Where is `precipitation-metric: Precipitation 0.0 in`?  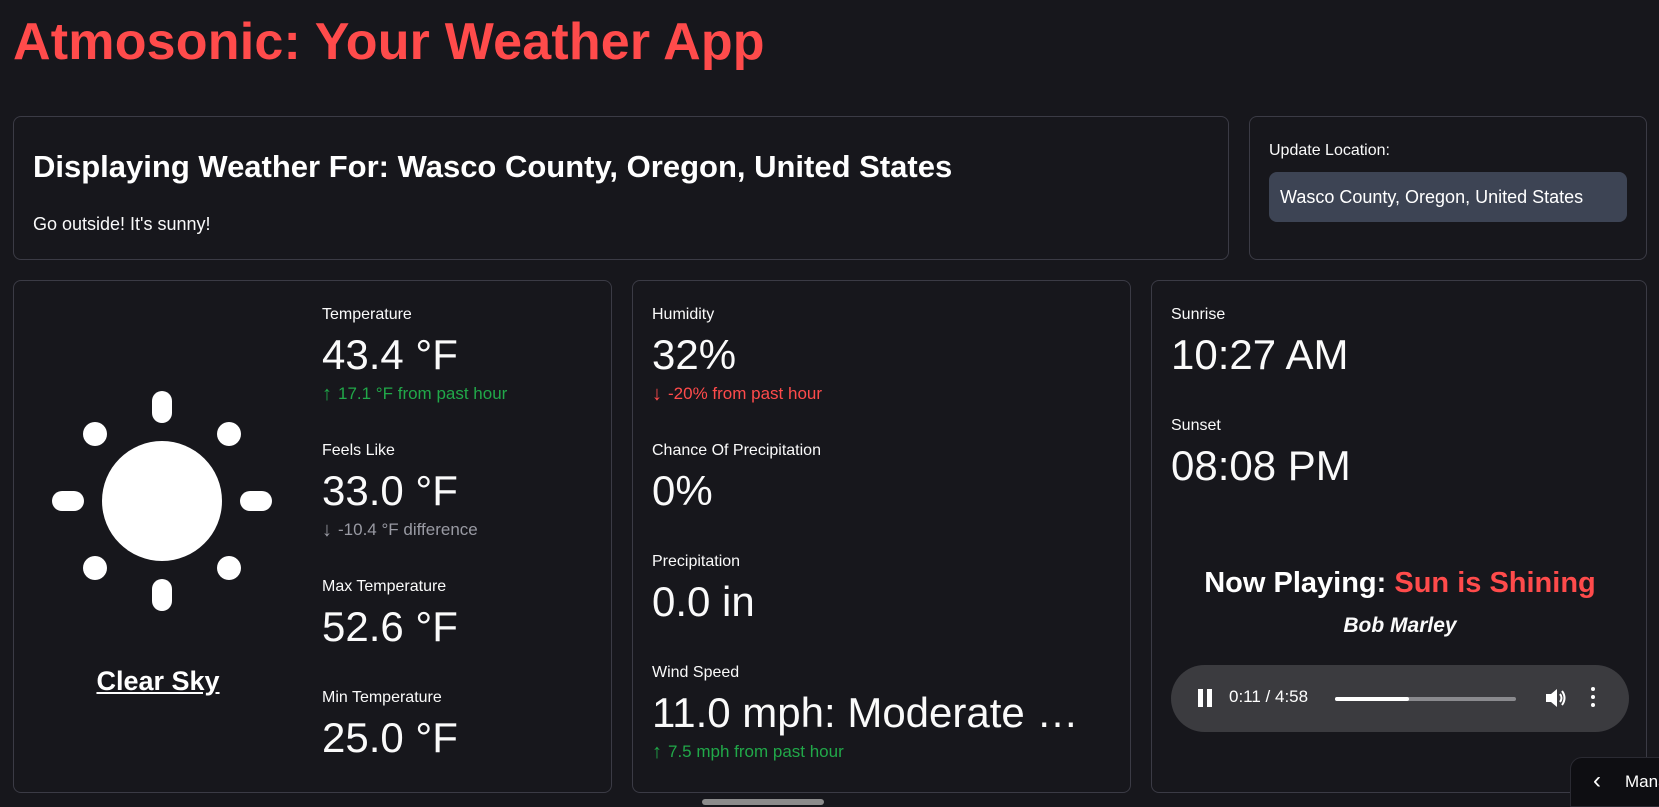 precipitation-metric: Precipitation 0.0 in is located at coordinates (703, 590).